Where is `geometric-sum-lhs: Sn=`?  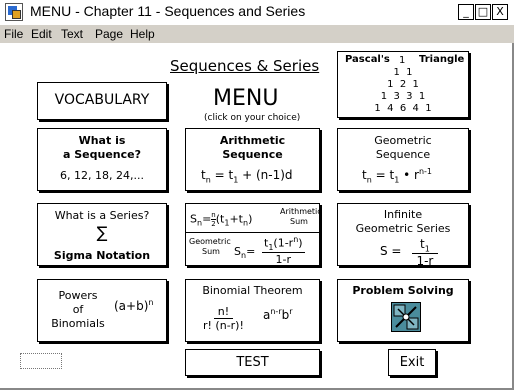 geometric-sum-lhs: Sn= is located at coordinates (245, 253).